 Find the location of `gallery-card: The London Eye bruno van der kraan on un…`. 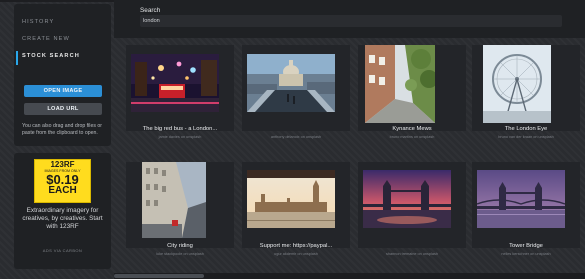

gallery-card: The London Eye bruno van der kraan on un… is located at coordinates (526, 101).